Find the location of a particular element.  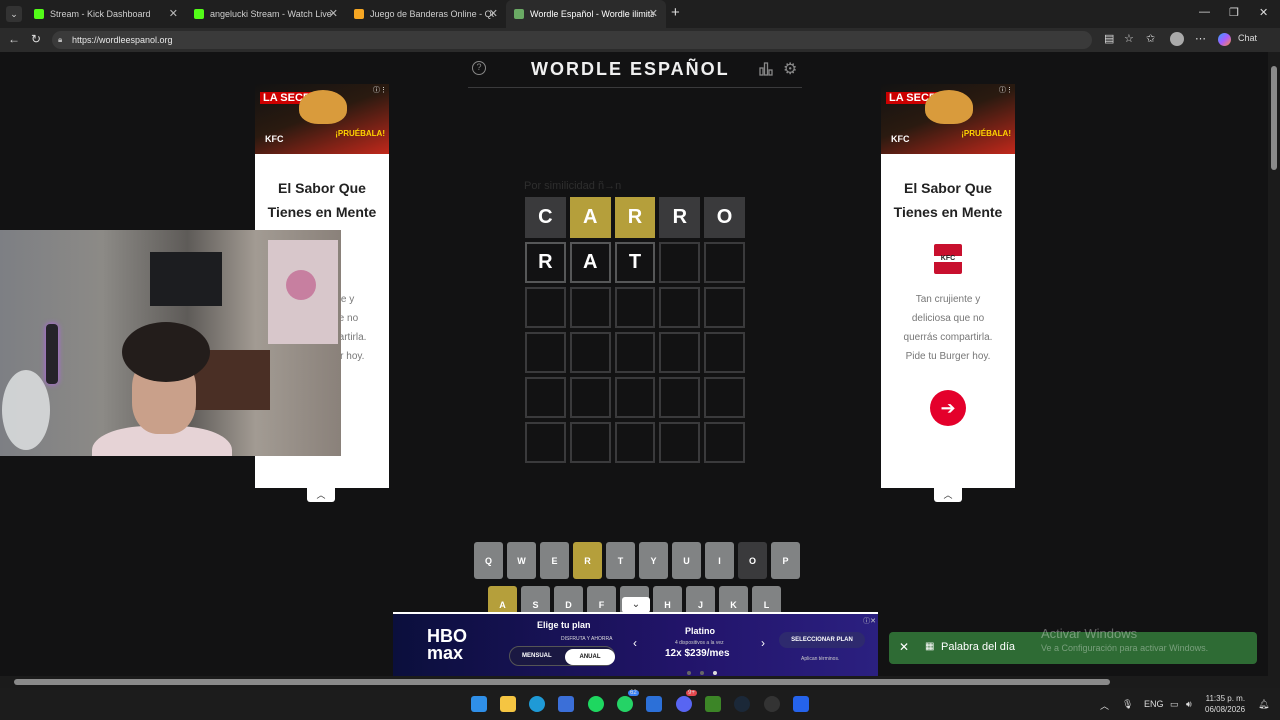

horizontal-scrollbar is located at coordinates (640, 682).